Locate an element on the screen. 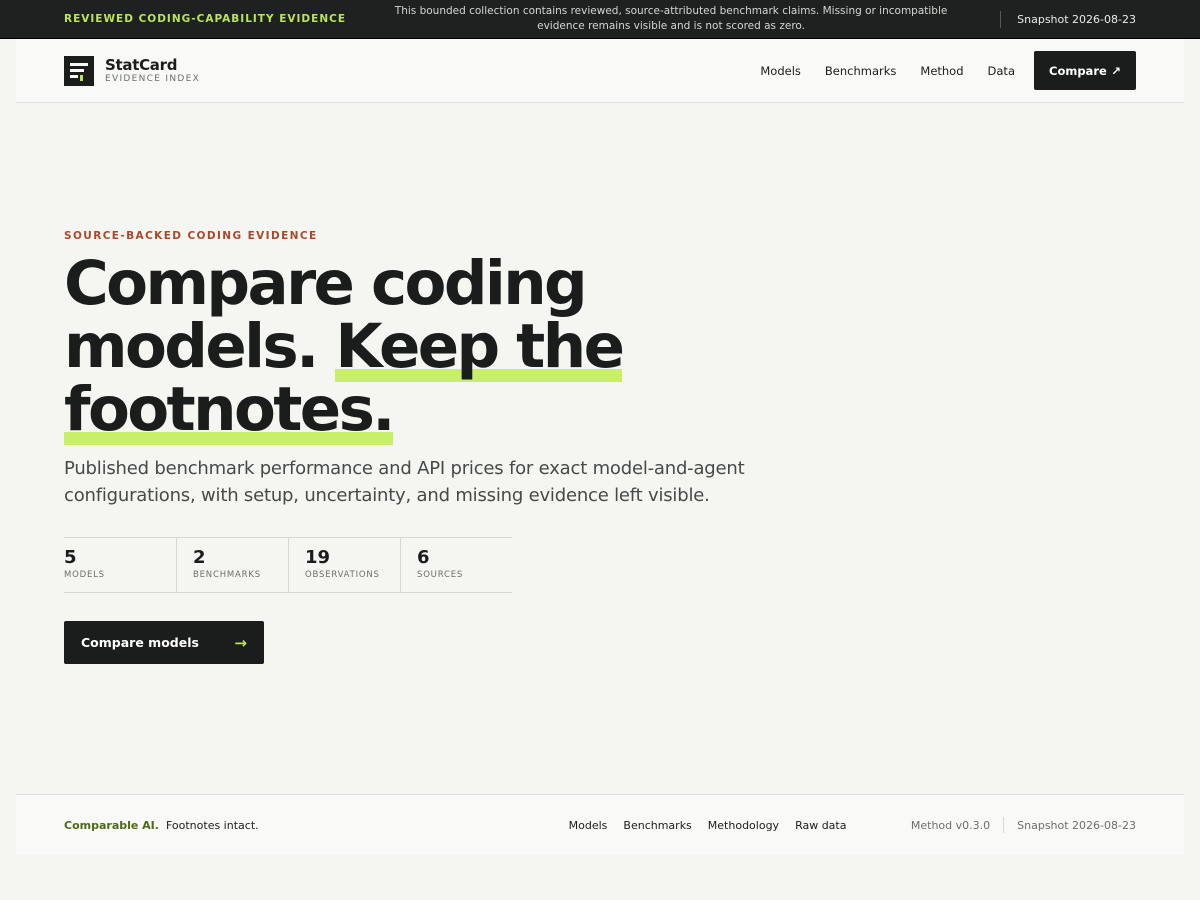 This screenshot has width=1200, height=900. brand-text: StatCard EVIDENCE INDEX is located at coordinates (153, 70).